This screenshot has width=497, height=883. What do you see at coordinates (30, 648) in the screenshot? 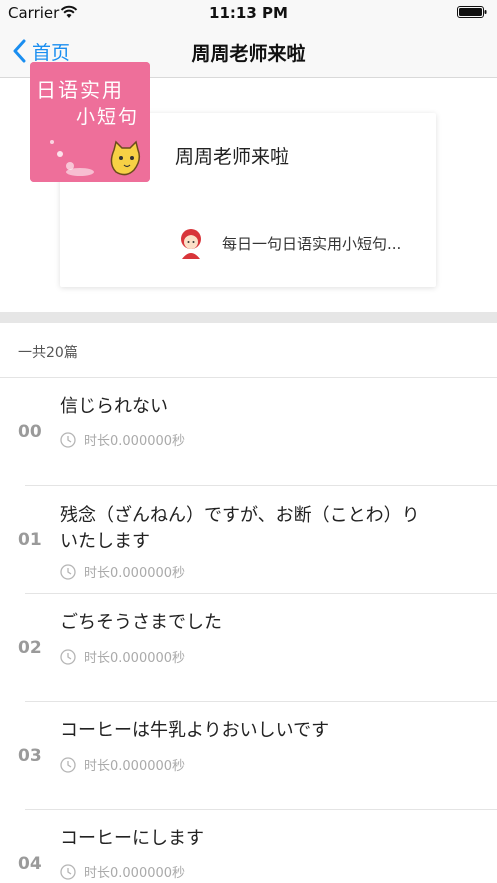
I see `track-number: 02` at bounding box center [30, 648].